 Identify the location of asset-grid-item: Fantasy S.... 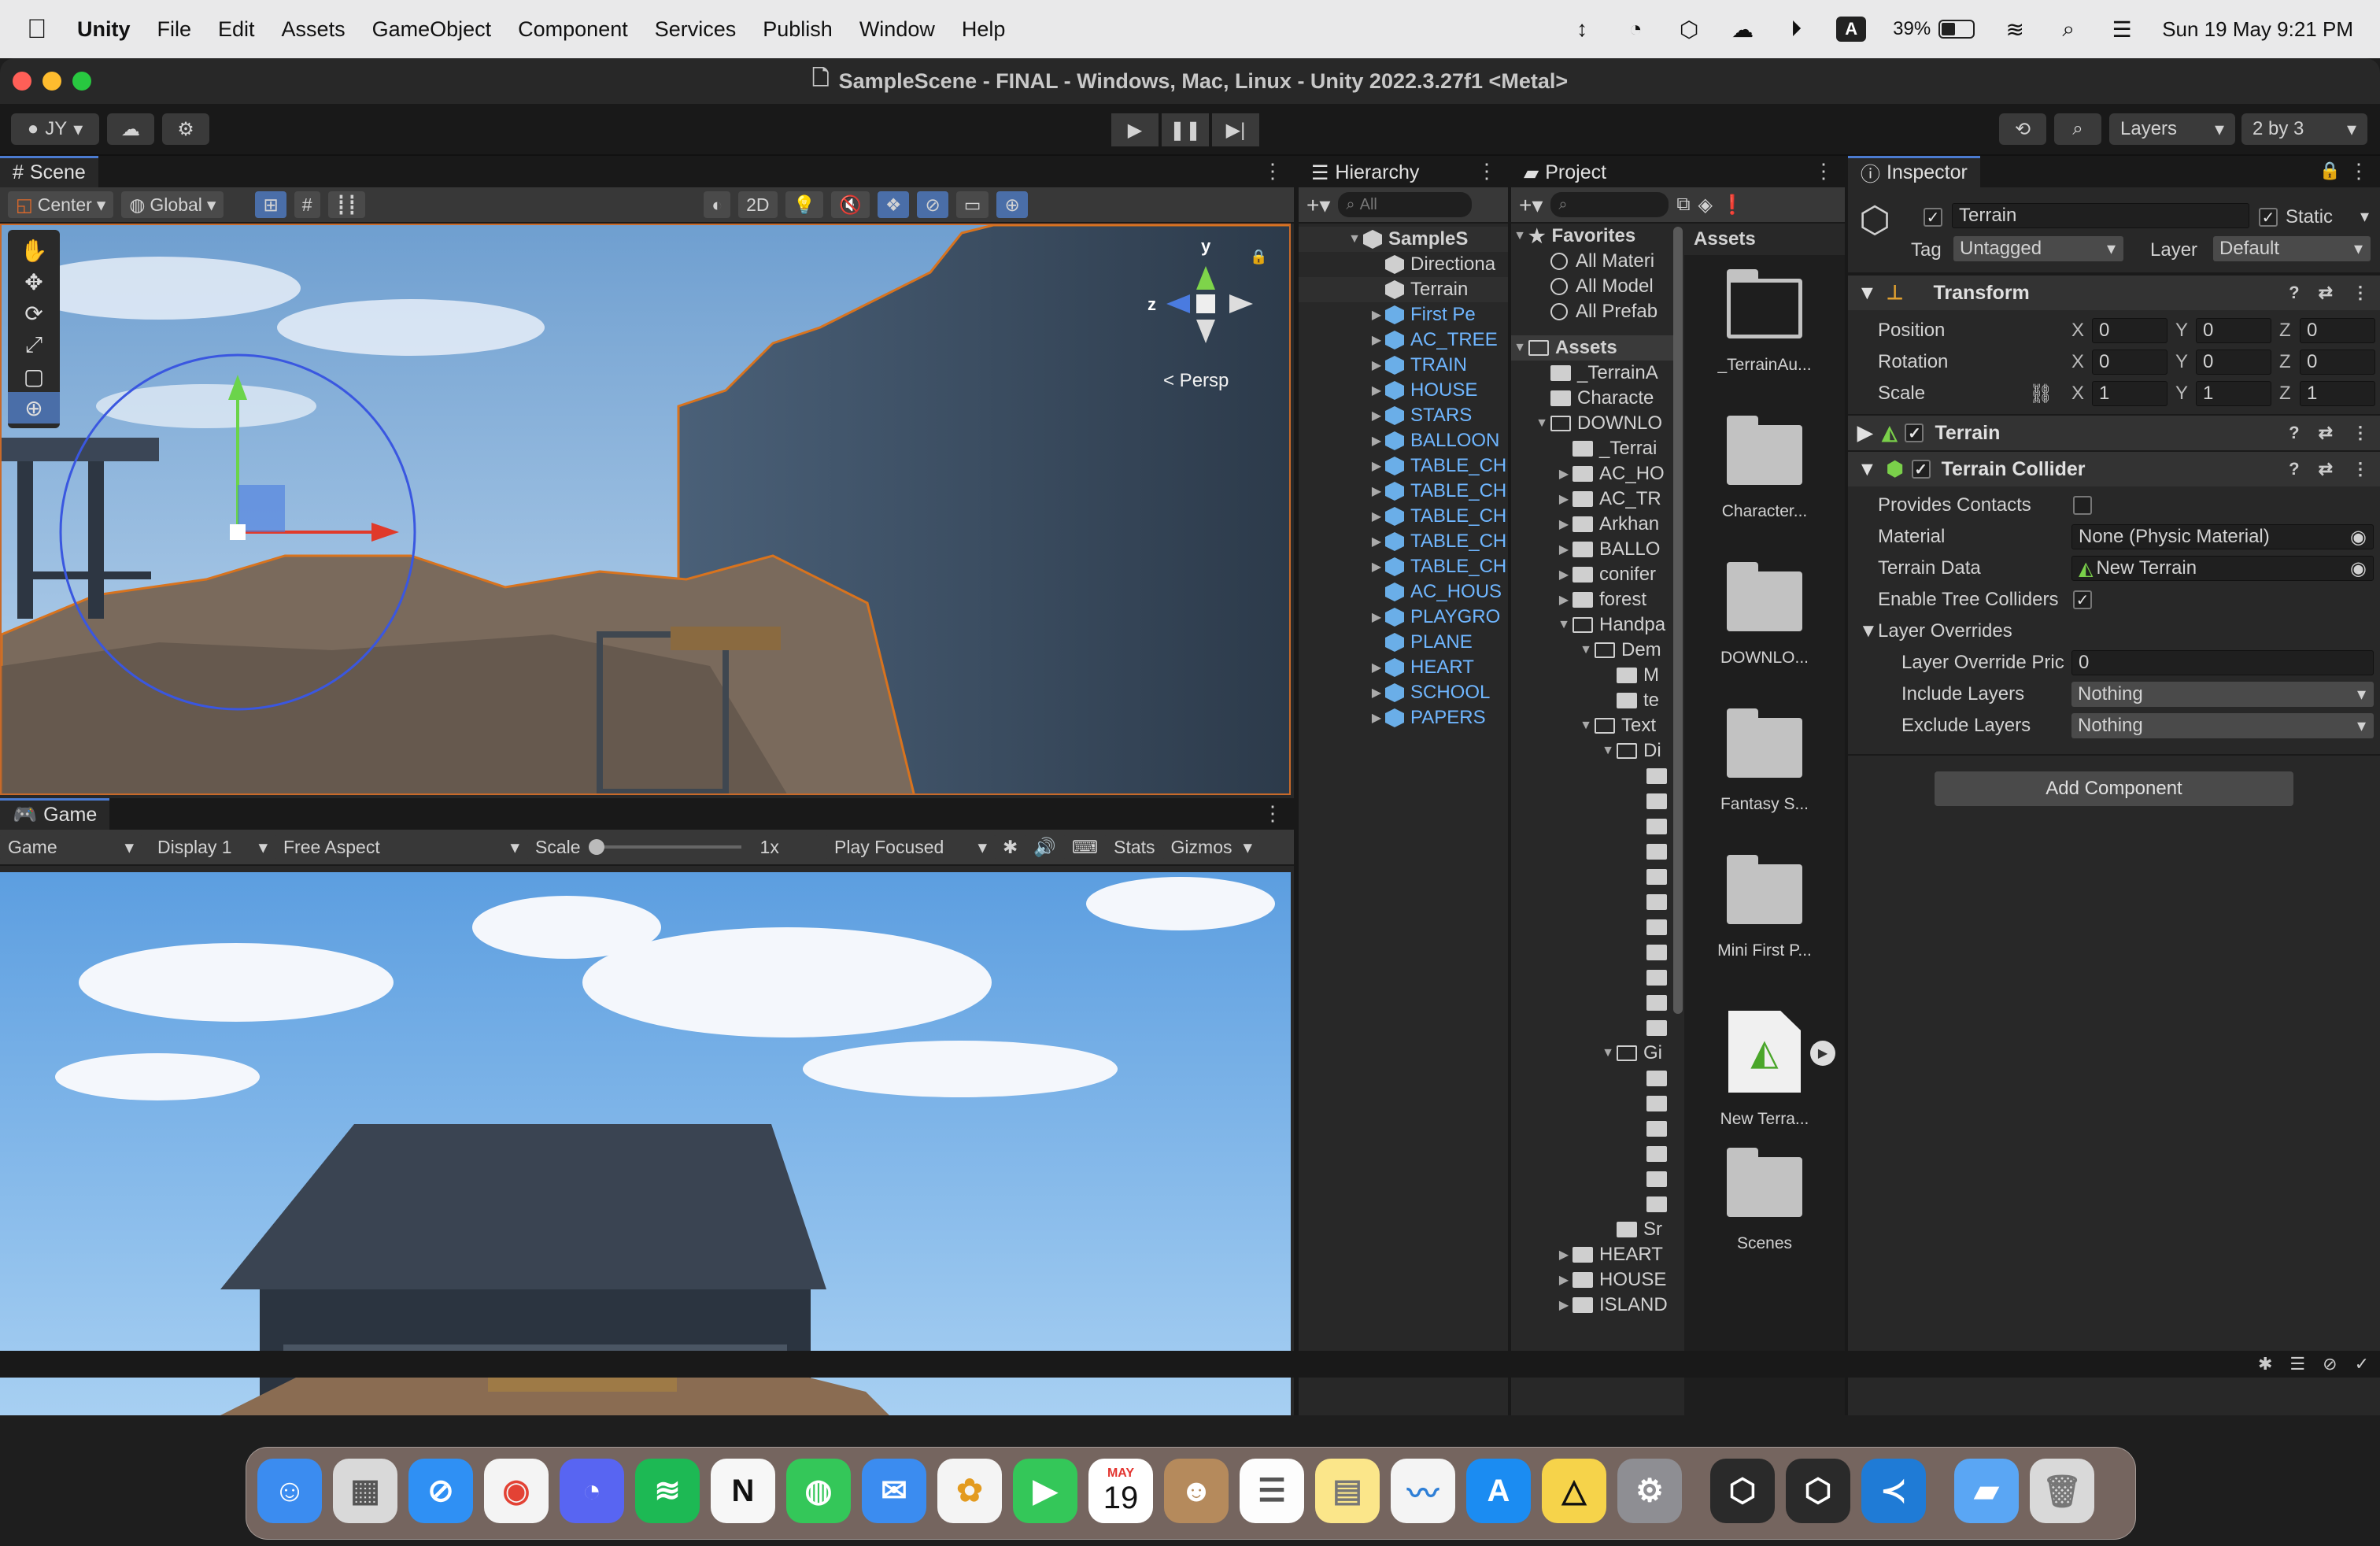
(1765, 761).